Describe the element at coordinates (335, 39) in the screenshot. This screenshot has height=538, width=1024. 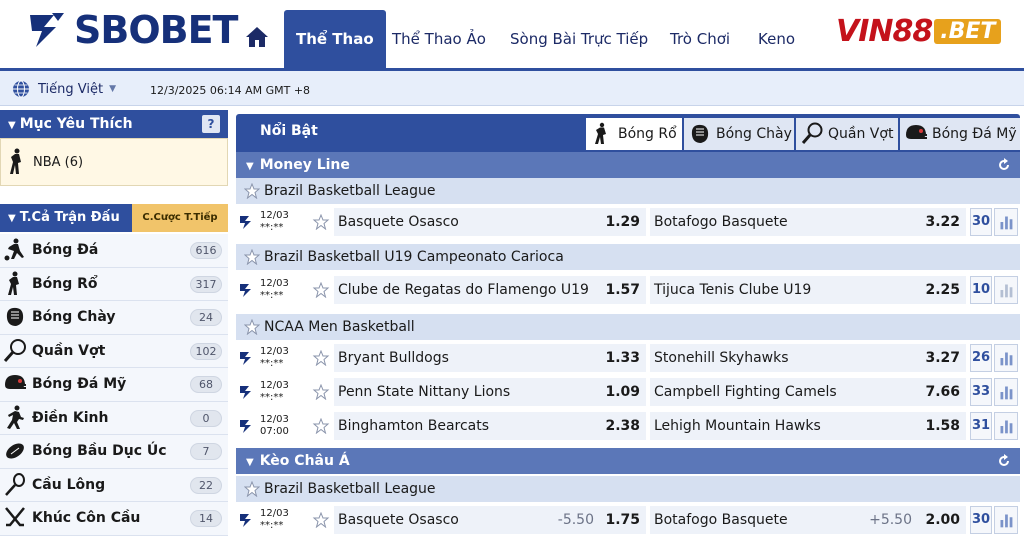
I see `nav-sports: Thể Thao` at that location.